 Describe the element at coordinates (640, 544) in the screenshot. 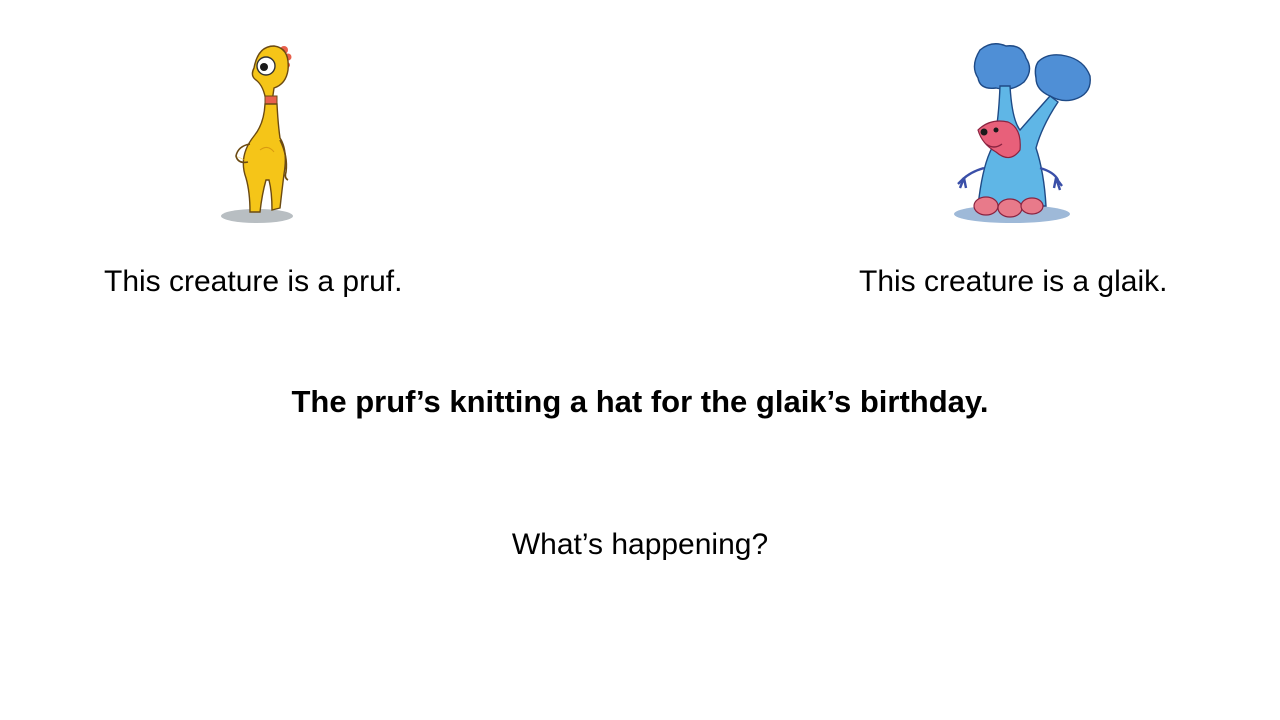

I see `question-prompt: What’s happening?` at that location.